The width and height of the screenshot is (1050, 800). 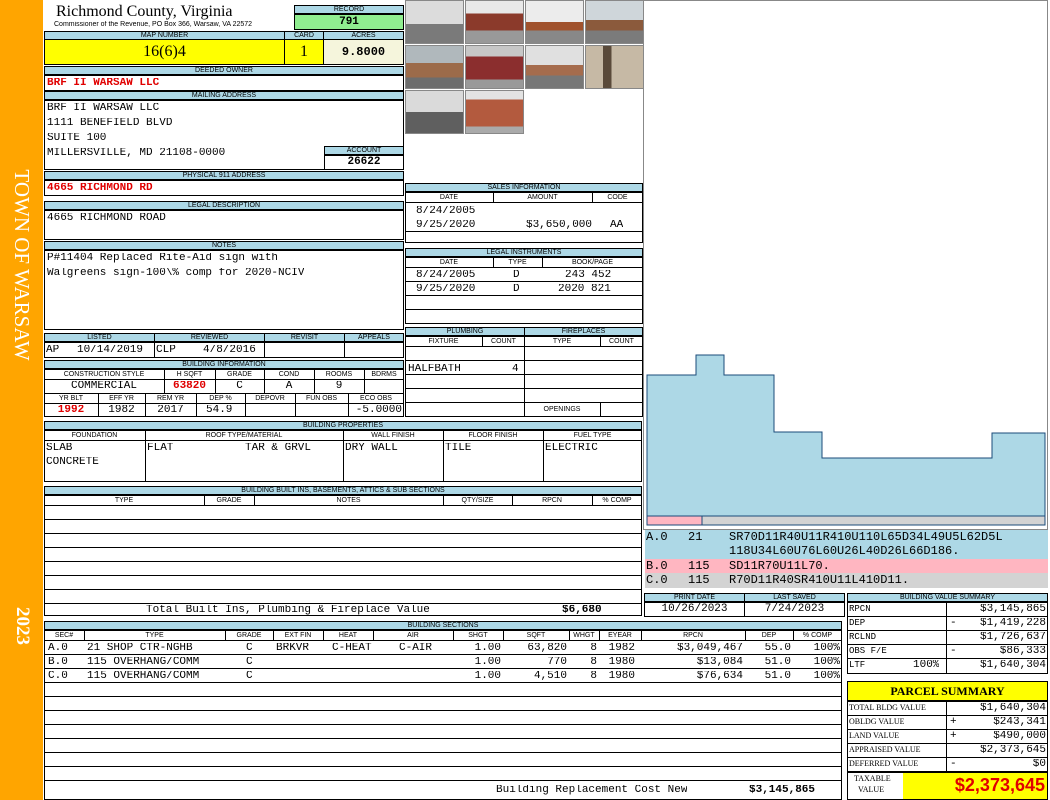 What do you see at coordinates (239, 386) in the screenshot?
I see `grade-value: C` at bounding box center [239, 386].